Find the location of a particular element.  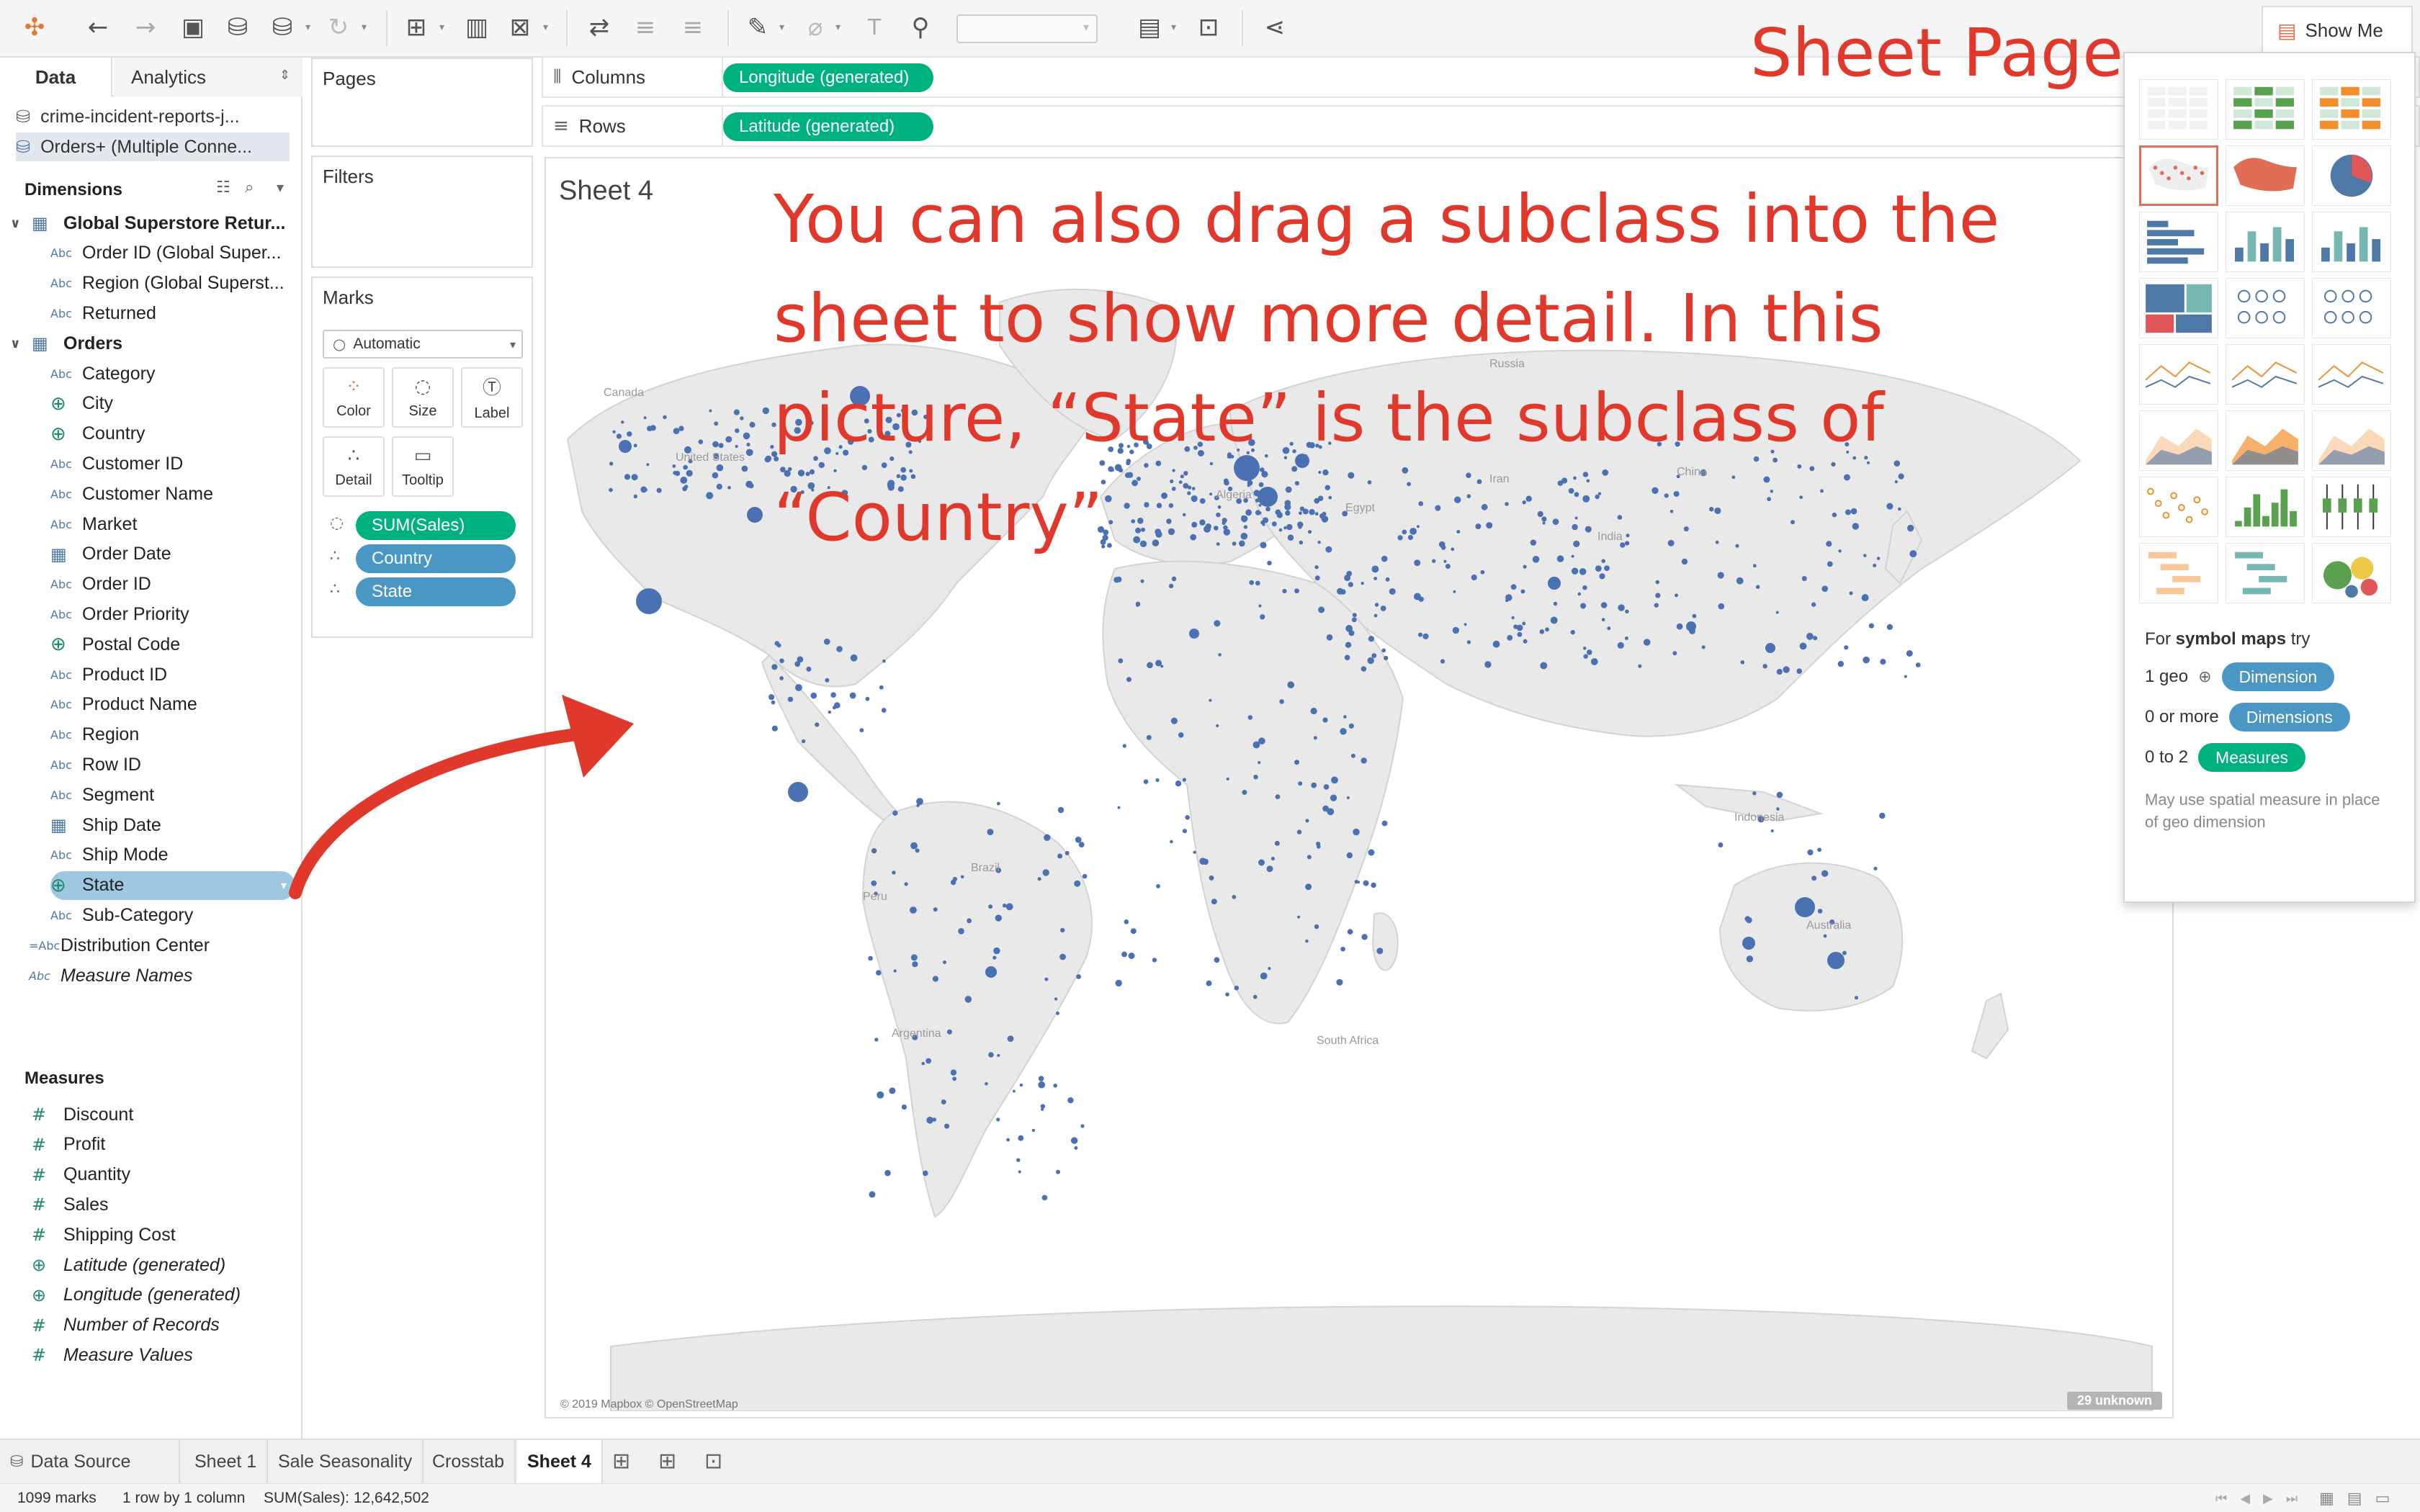

measure-field: # Measure Values is located at coordinates (112, 1355).